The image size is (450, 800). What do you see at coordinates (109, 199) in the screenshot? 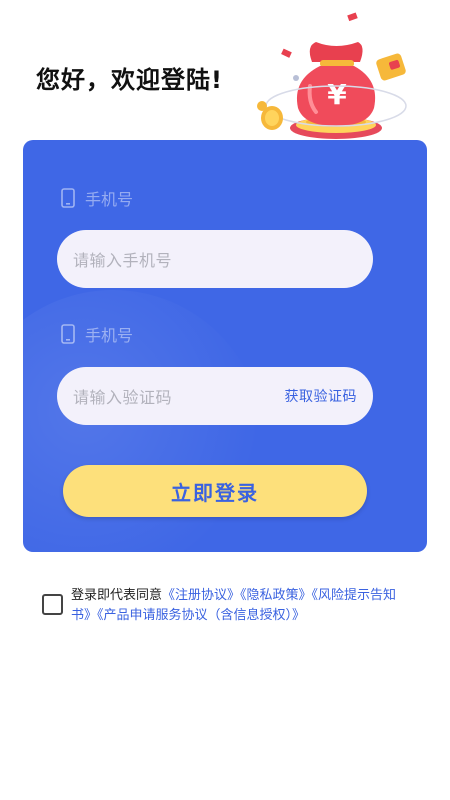
I see `phone-label-text: 手机号` at bounding box center [109, 199].